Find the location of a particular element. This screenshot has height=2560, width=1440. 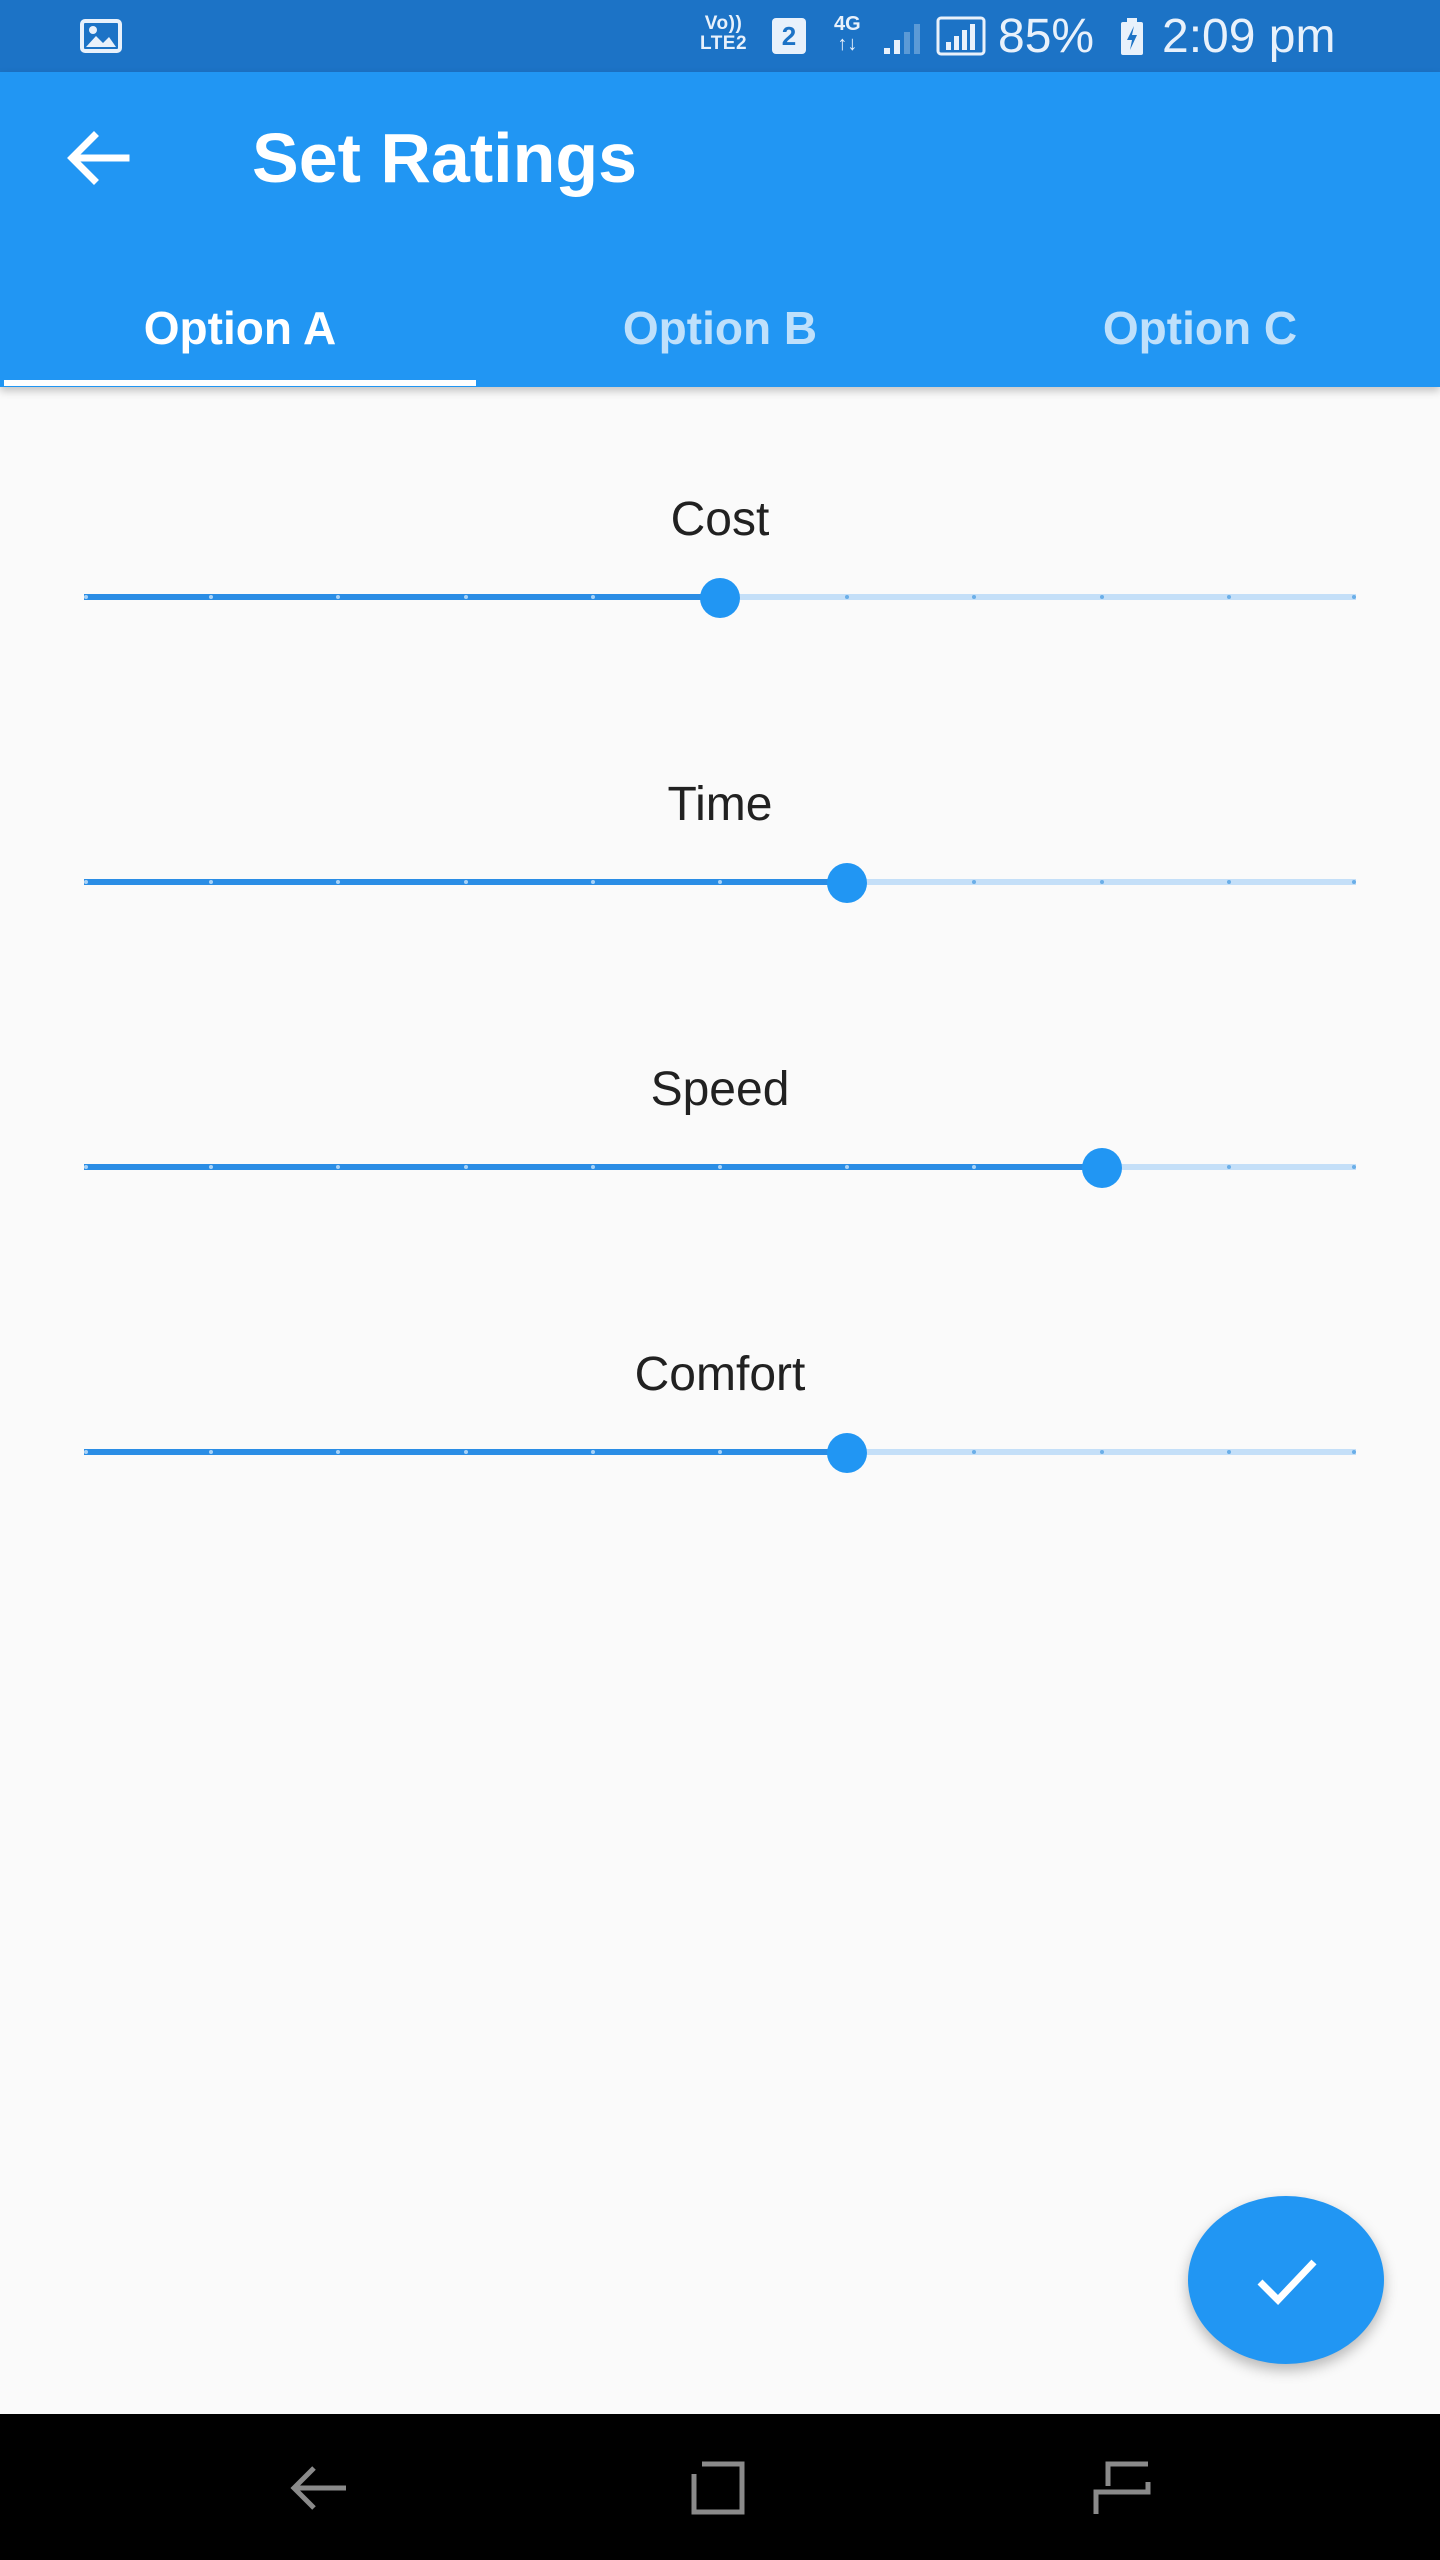

rating-time: Time is located at coordinates (720, 877).